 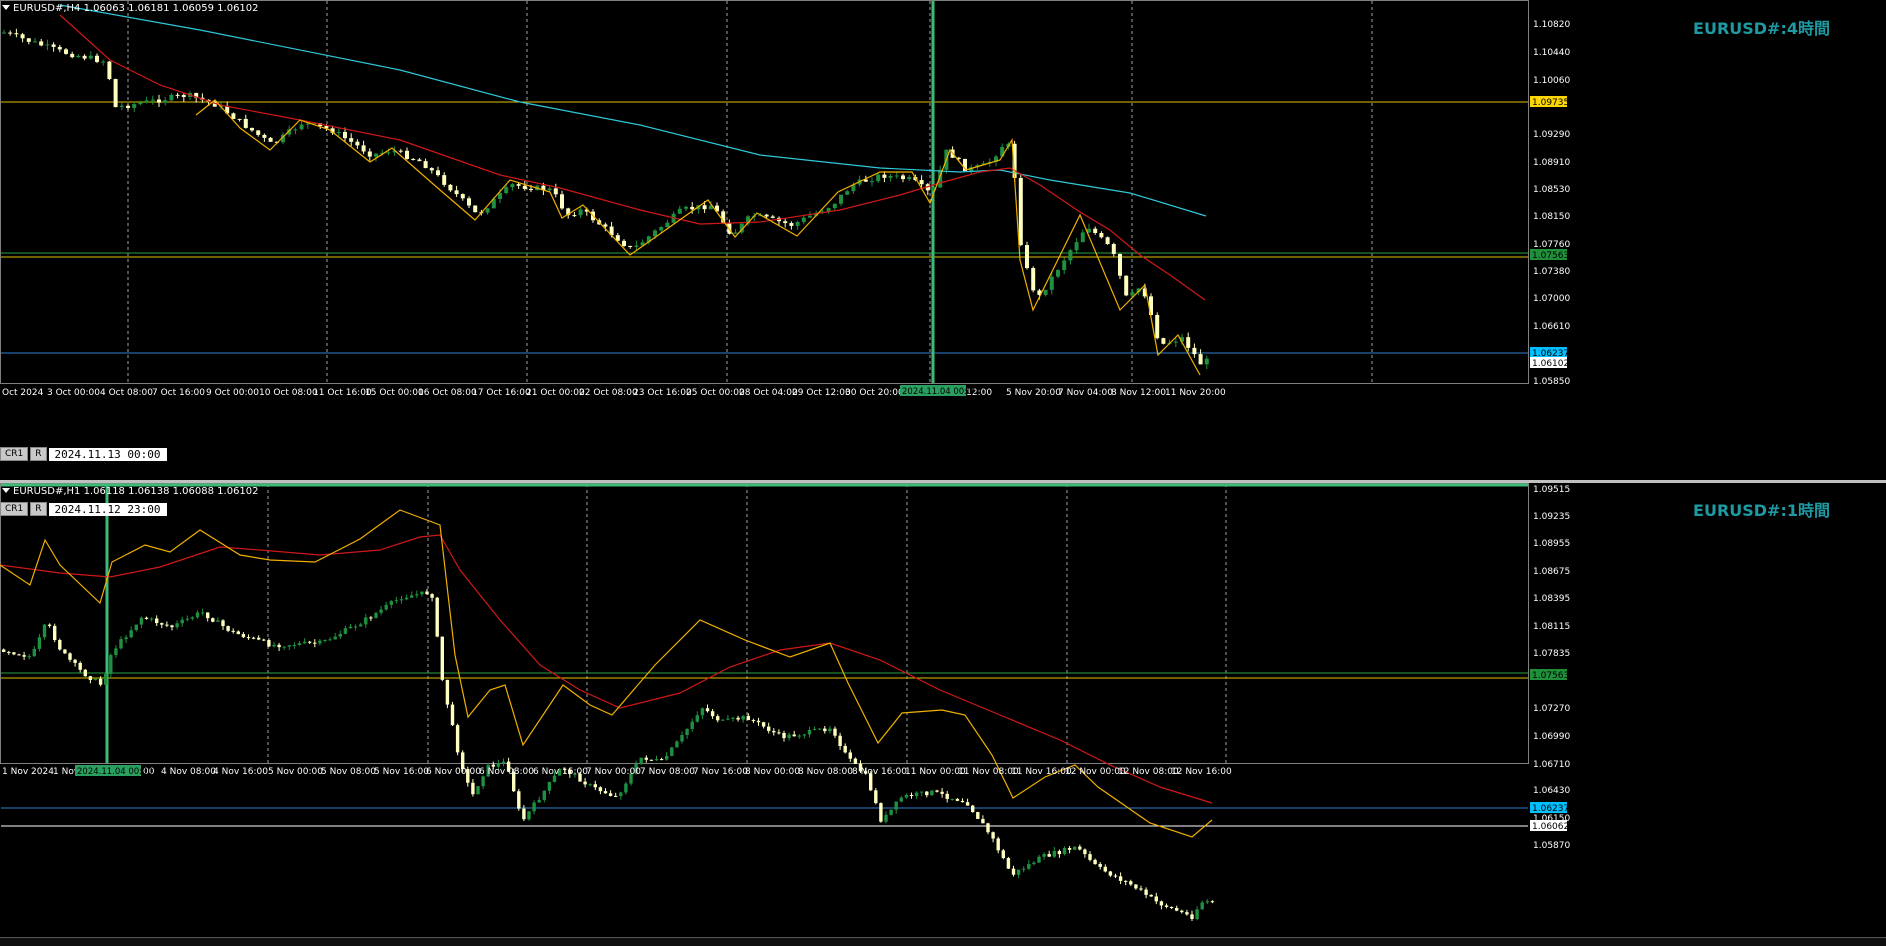 What do you see at coordinates (14, 454) in the screenshot?
I see `h4-cr1-button: CR1` at bounding box center [14, 454].